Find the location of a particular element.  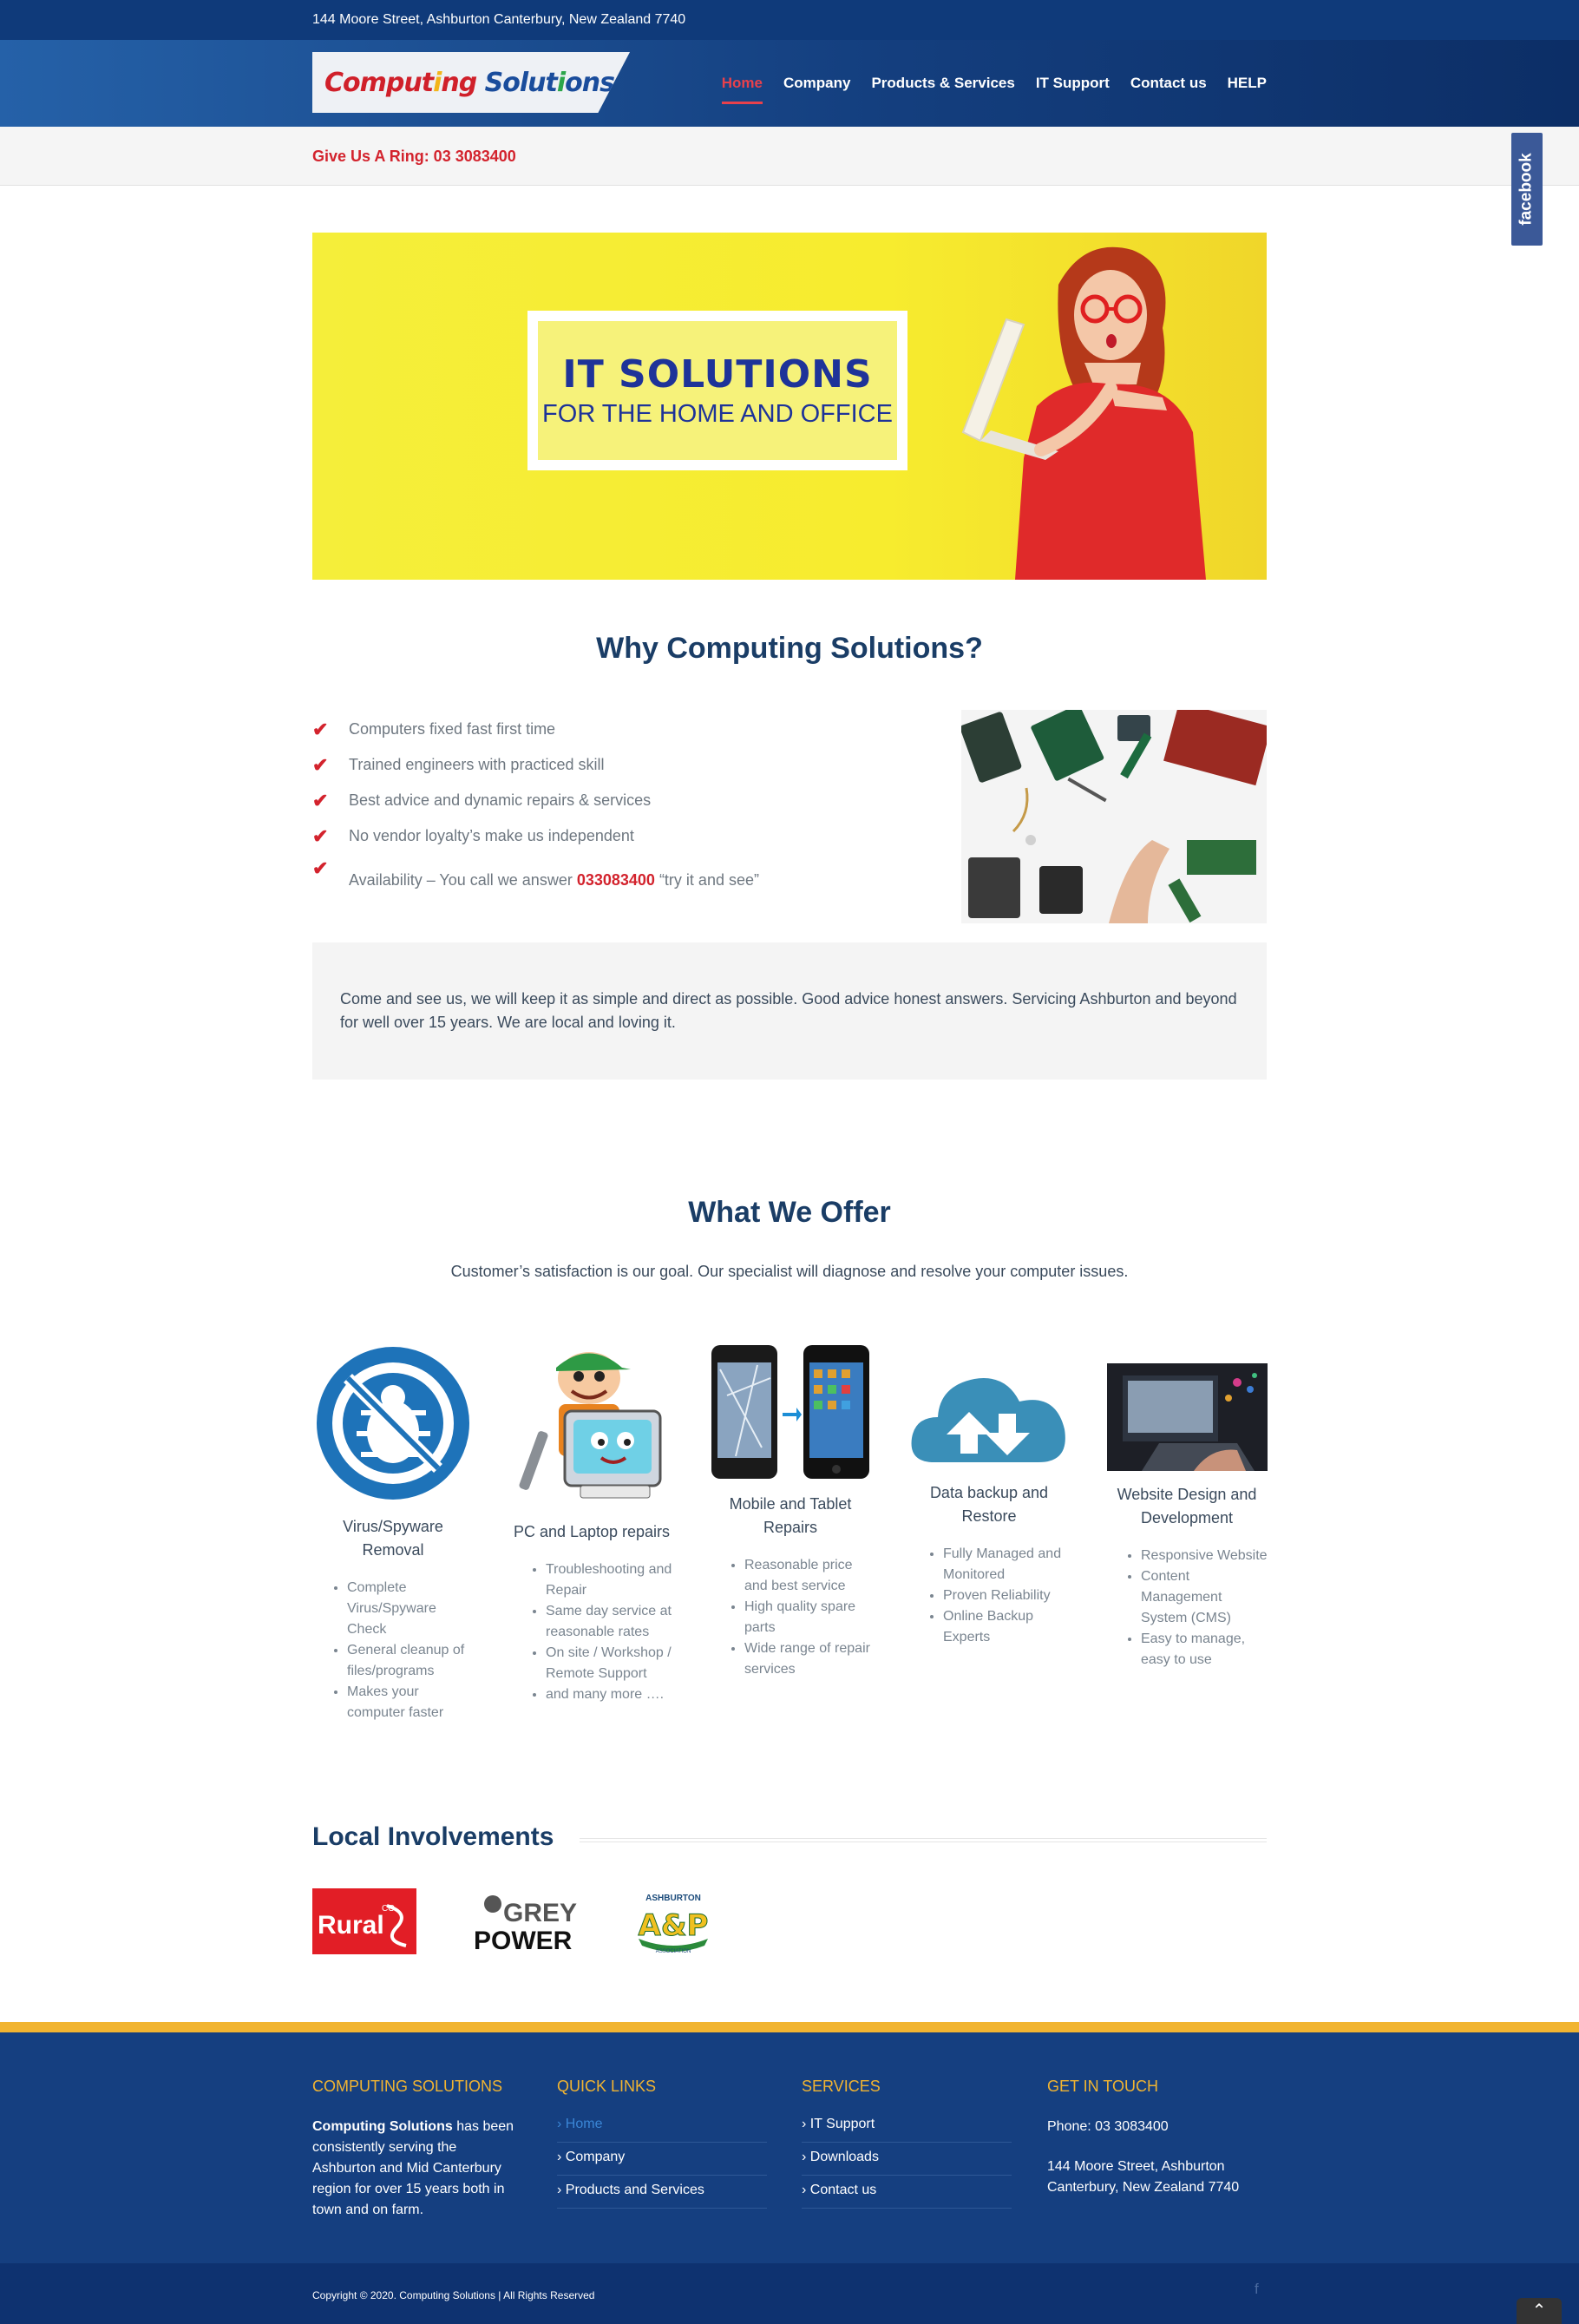

svg-text: A&P is located at coordinates (674, 1925).